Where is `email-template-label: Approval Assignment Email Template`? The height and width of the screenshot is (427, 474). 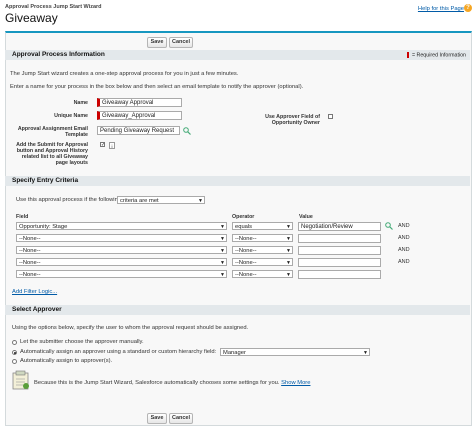
email-template-label: Approval Assignment Email Template is located at coordinates (52, 132).